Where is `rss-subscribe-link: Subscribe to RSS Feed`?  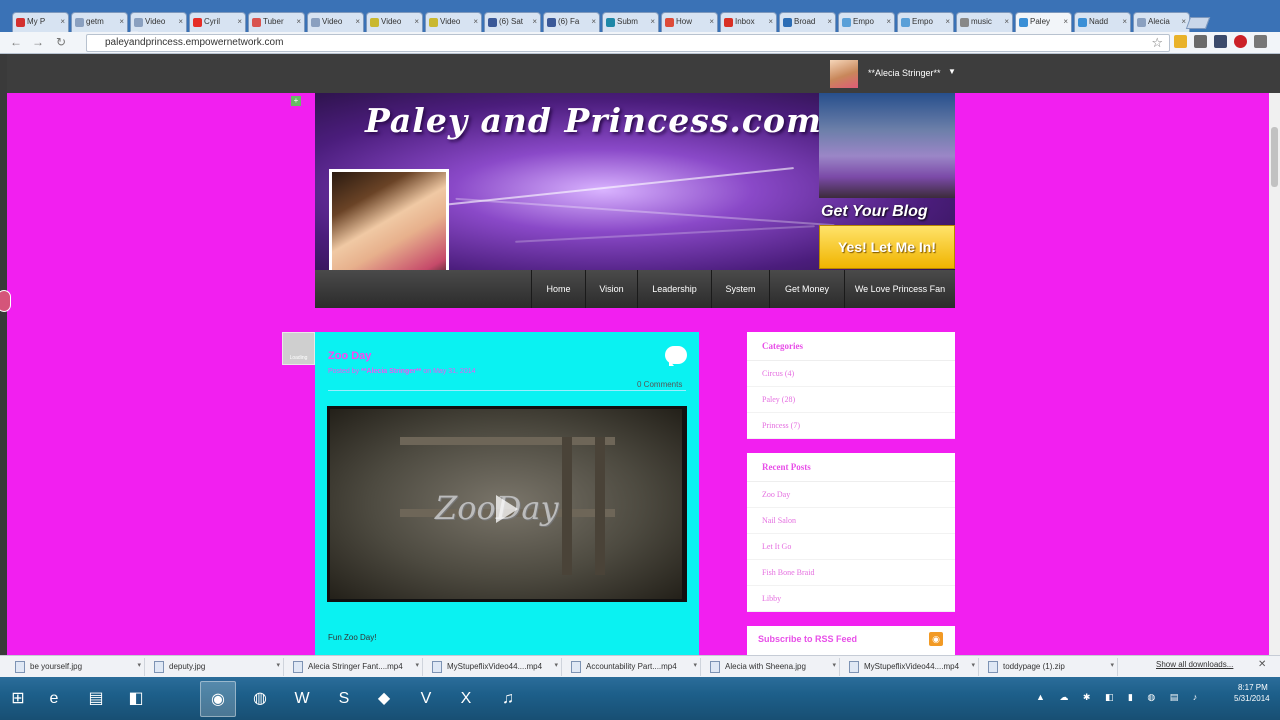 rss-subscribe-link: Subscribe to RSS Feed is located at coordinates (851, 635).